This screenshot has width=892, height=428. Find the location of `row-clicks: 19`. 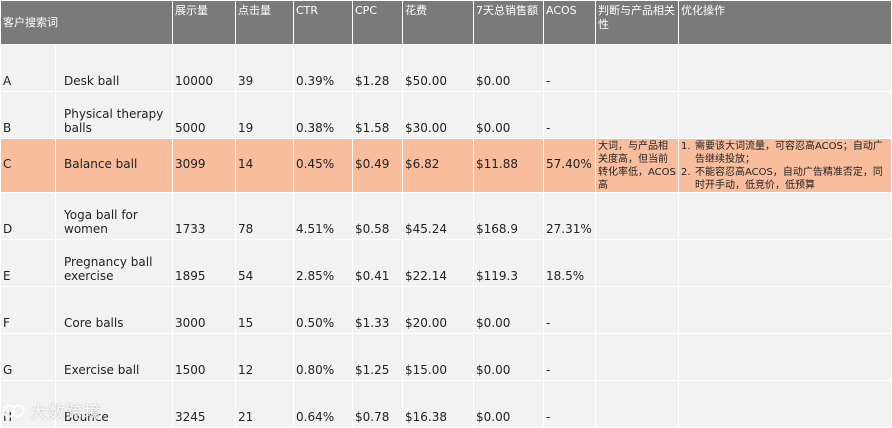

row-clicks: 19 is located at coordinates (264, 115).